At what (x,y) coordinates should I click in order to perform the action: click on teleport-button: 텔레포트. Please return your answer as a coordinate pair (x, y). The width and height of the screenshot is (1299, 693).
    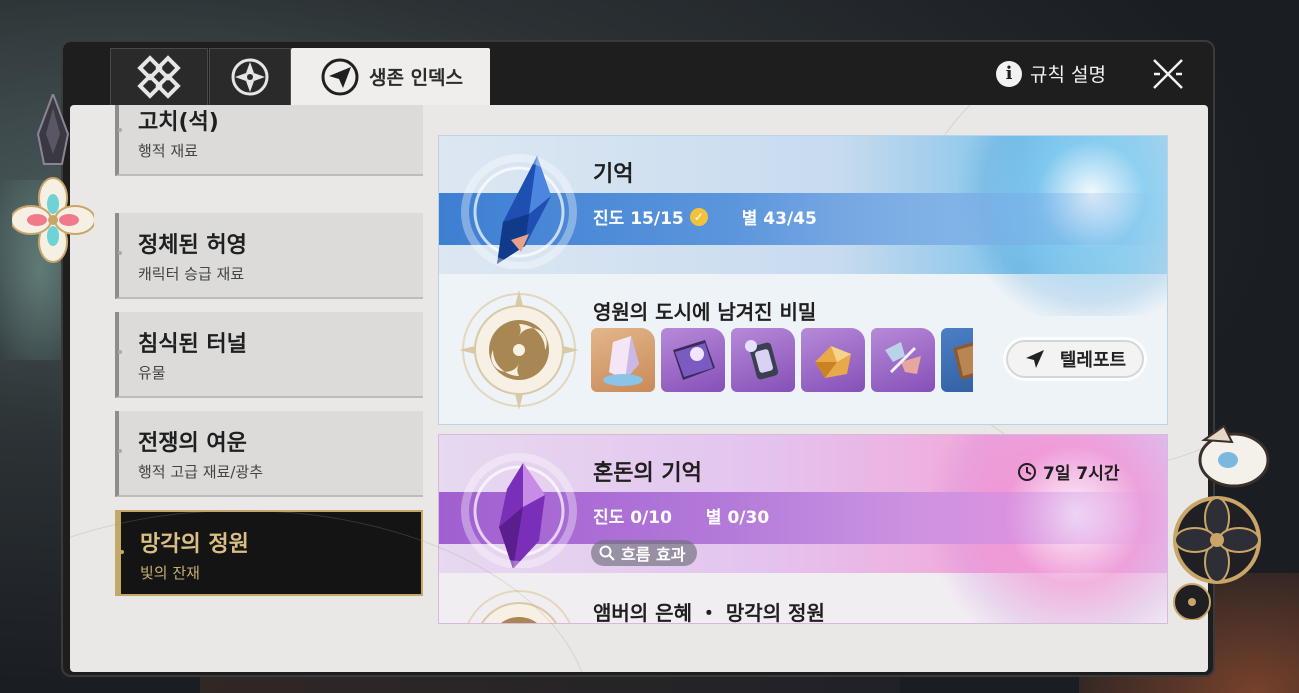
    Looking at the image, I should click on (1075, 359).